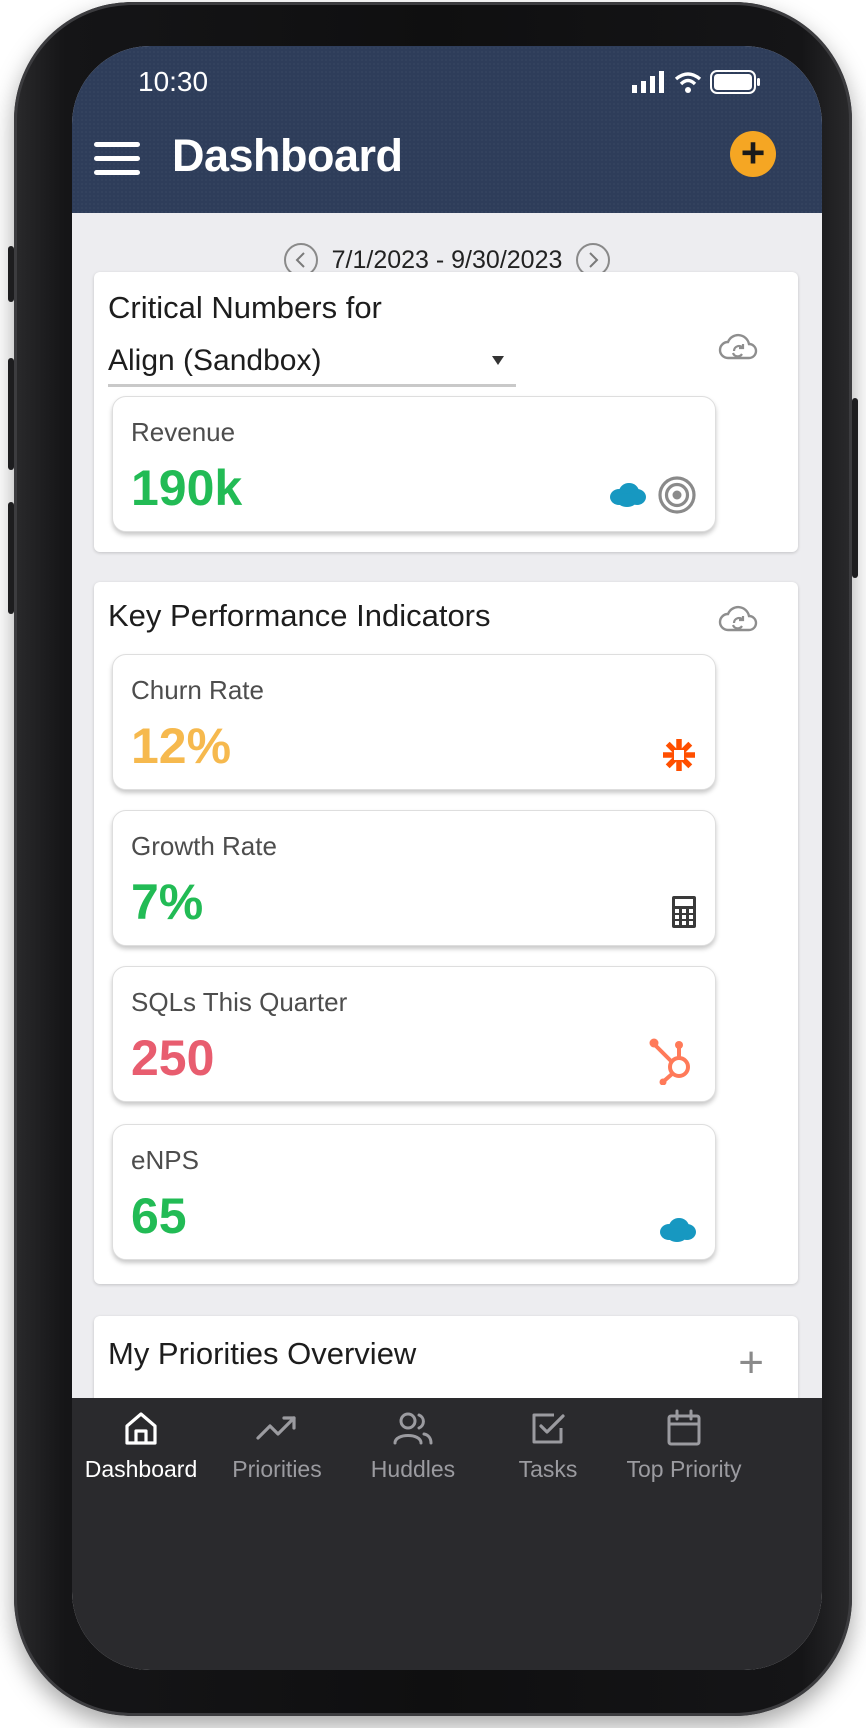 The width and height of the screenshot is (866, 1728). What do you see at coordinates (165, 1160) in the screenshot?
I see `metric-label: eNPS` at bounding box center [165, 1160].